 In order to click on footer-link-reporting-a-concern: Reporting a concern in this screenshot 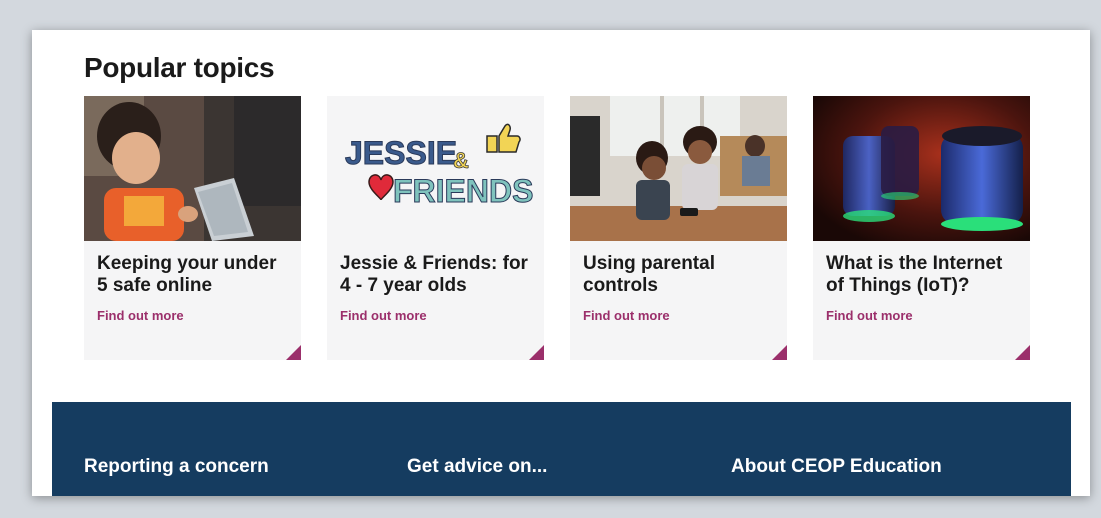, I will do `click(176, 467)`.